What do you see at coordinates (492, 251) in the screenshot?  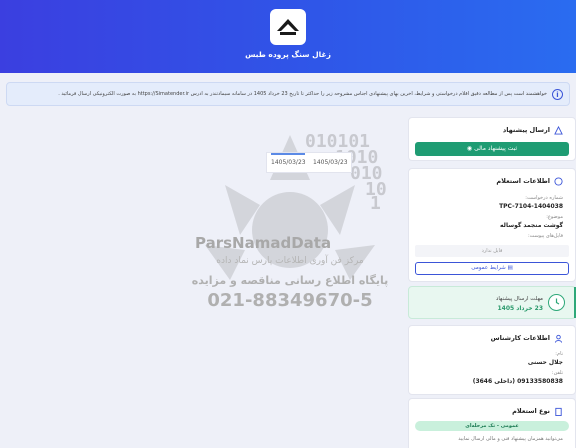 I see `attachments-box: فایل ندارد` at bounding box center [492, 251].